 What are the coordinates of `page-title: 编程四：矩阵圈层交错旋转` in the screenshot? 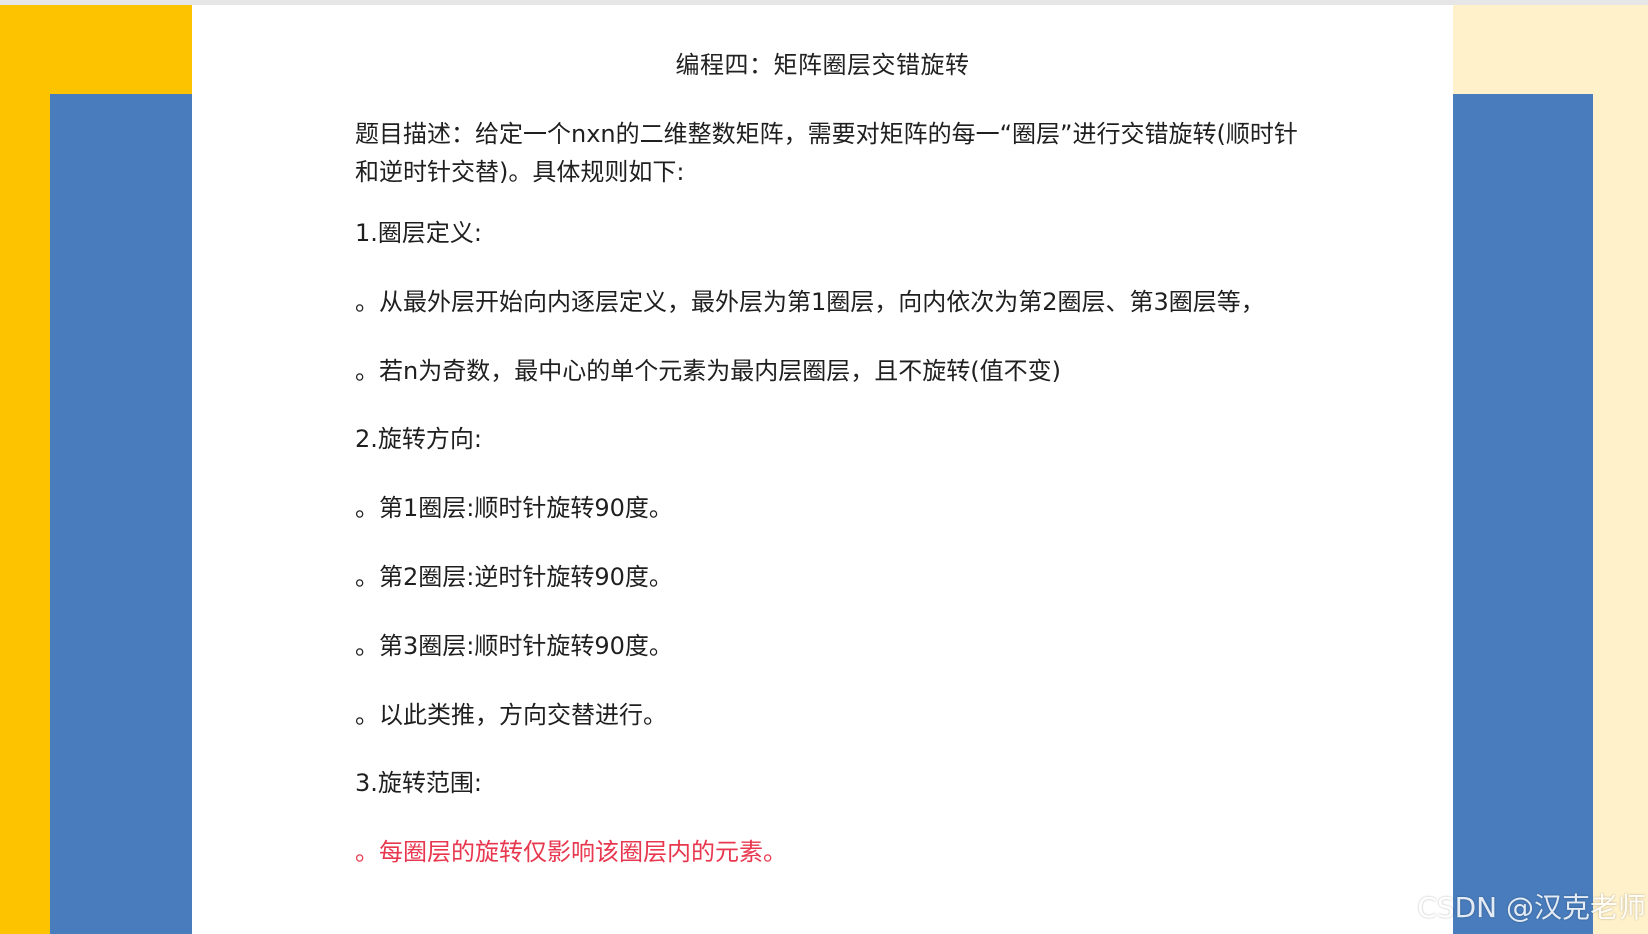 It's located at (822, 65).